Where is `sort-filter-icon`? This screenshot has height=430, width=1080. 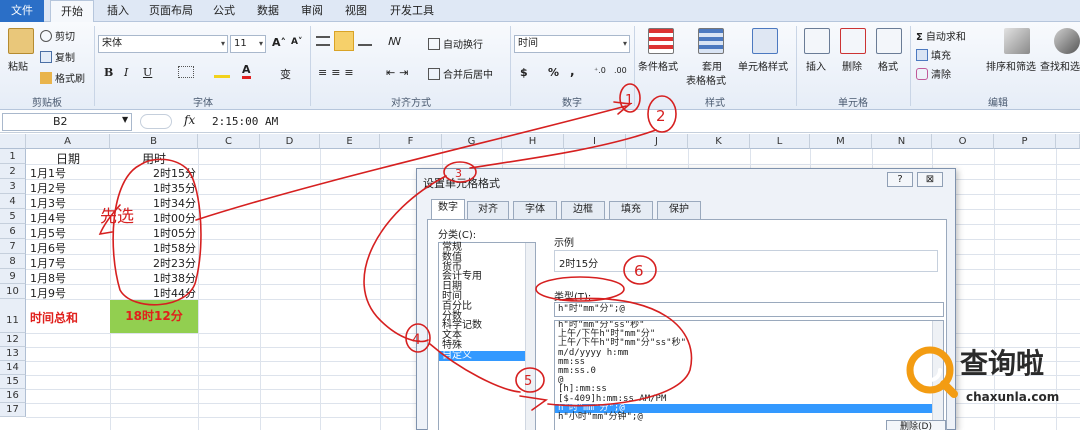
sort-filter-icon is located at coordinates (1017, 41).